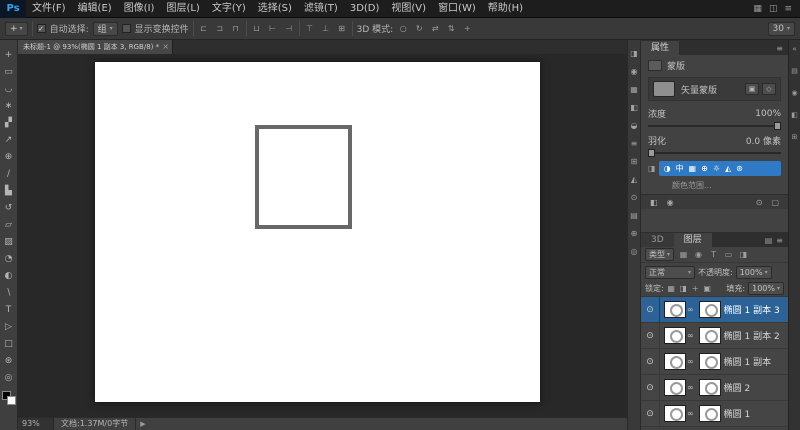 The width and height of the screenshot is (800, 430). What do you see at coordinates (9, 55) in the screenshot?
I see `move-tool: +` at bounding box center [9, 55].